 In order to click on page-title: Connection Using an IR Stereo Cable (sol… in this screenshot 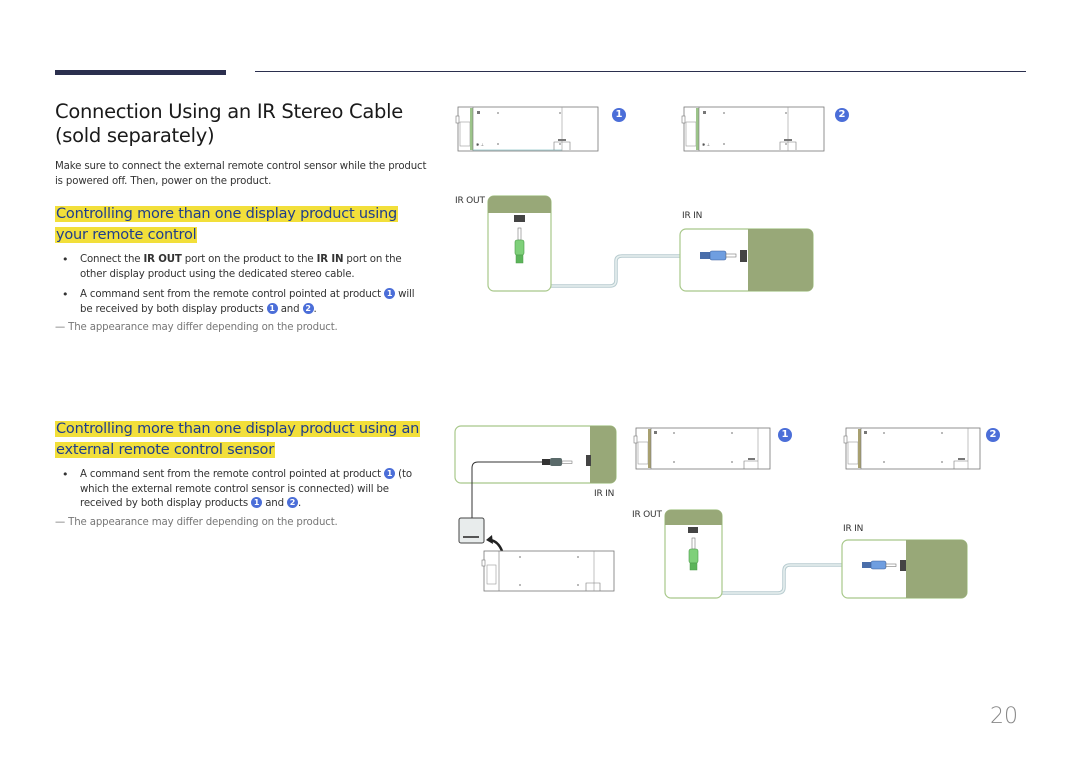, I will do `click(229, 123)`.